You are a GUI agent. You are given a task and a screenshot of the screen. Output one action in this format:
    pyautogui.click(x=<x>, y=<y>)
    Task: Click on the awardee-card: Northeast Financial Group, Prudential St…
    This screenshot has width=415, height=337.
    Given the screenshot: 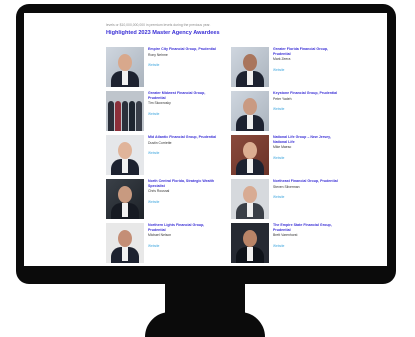 What is the action you would take?
    pyautogui.click(x=288, y=199)
    